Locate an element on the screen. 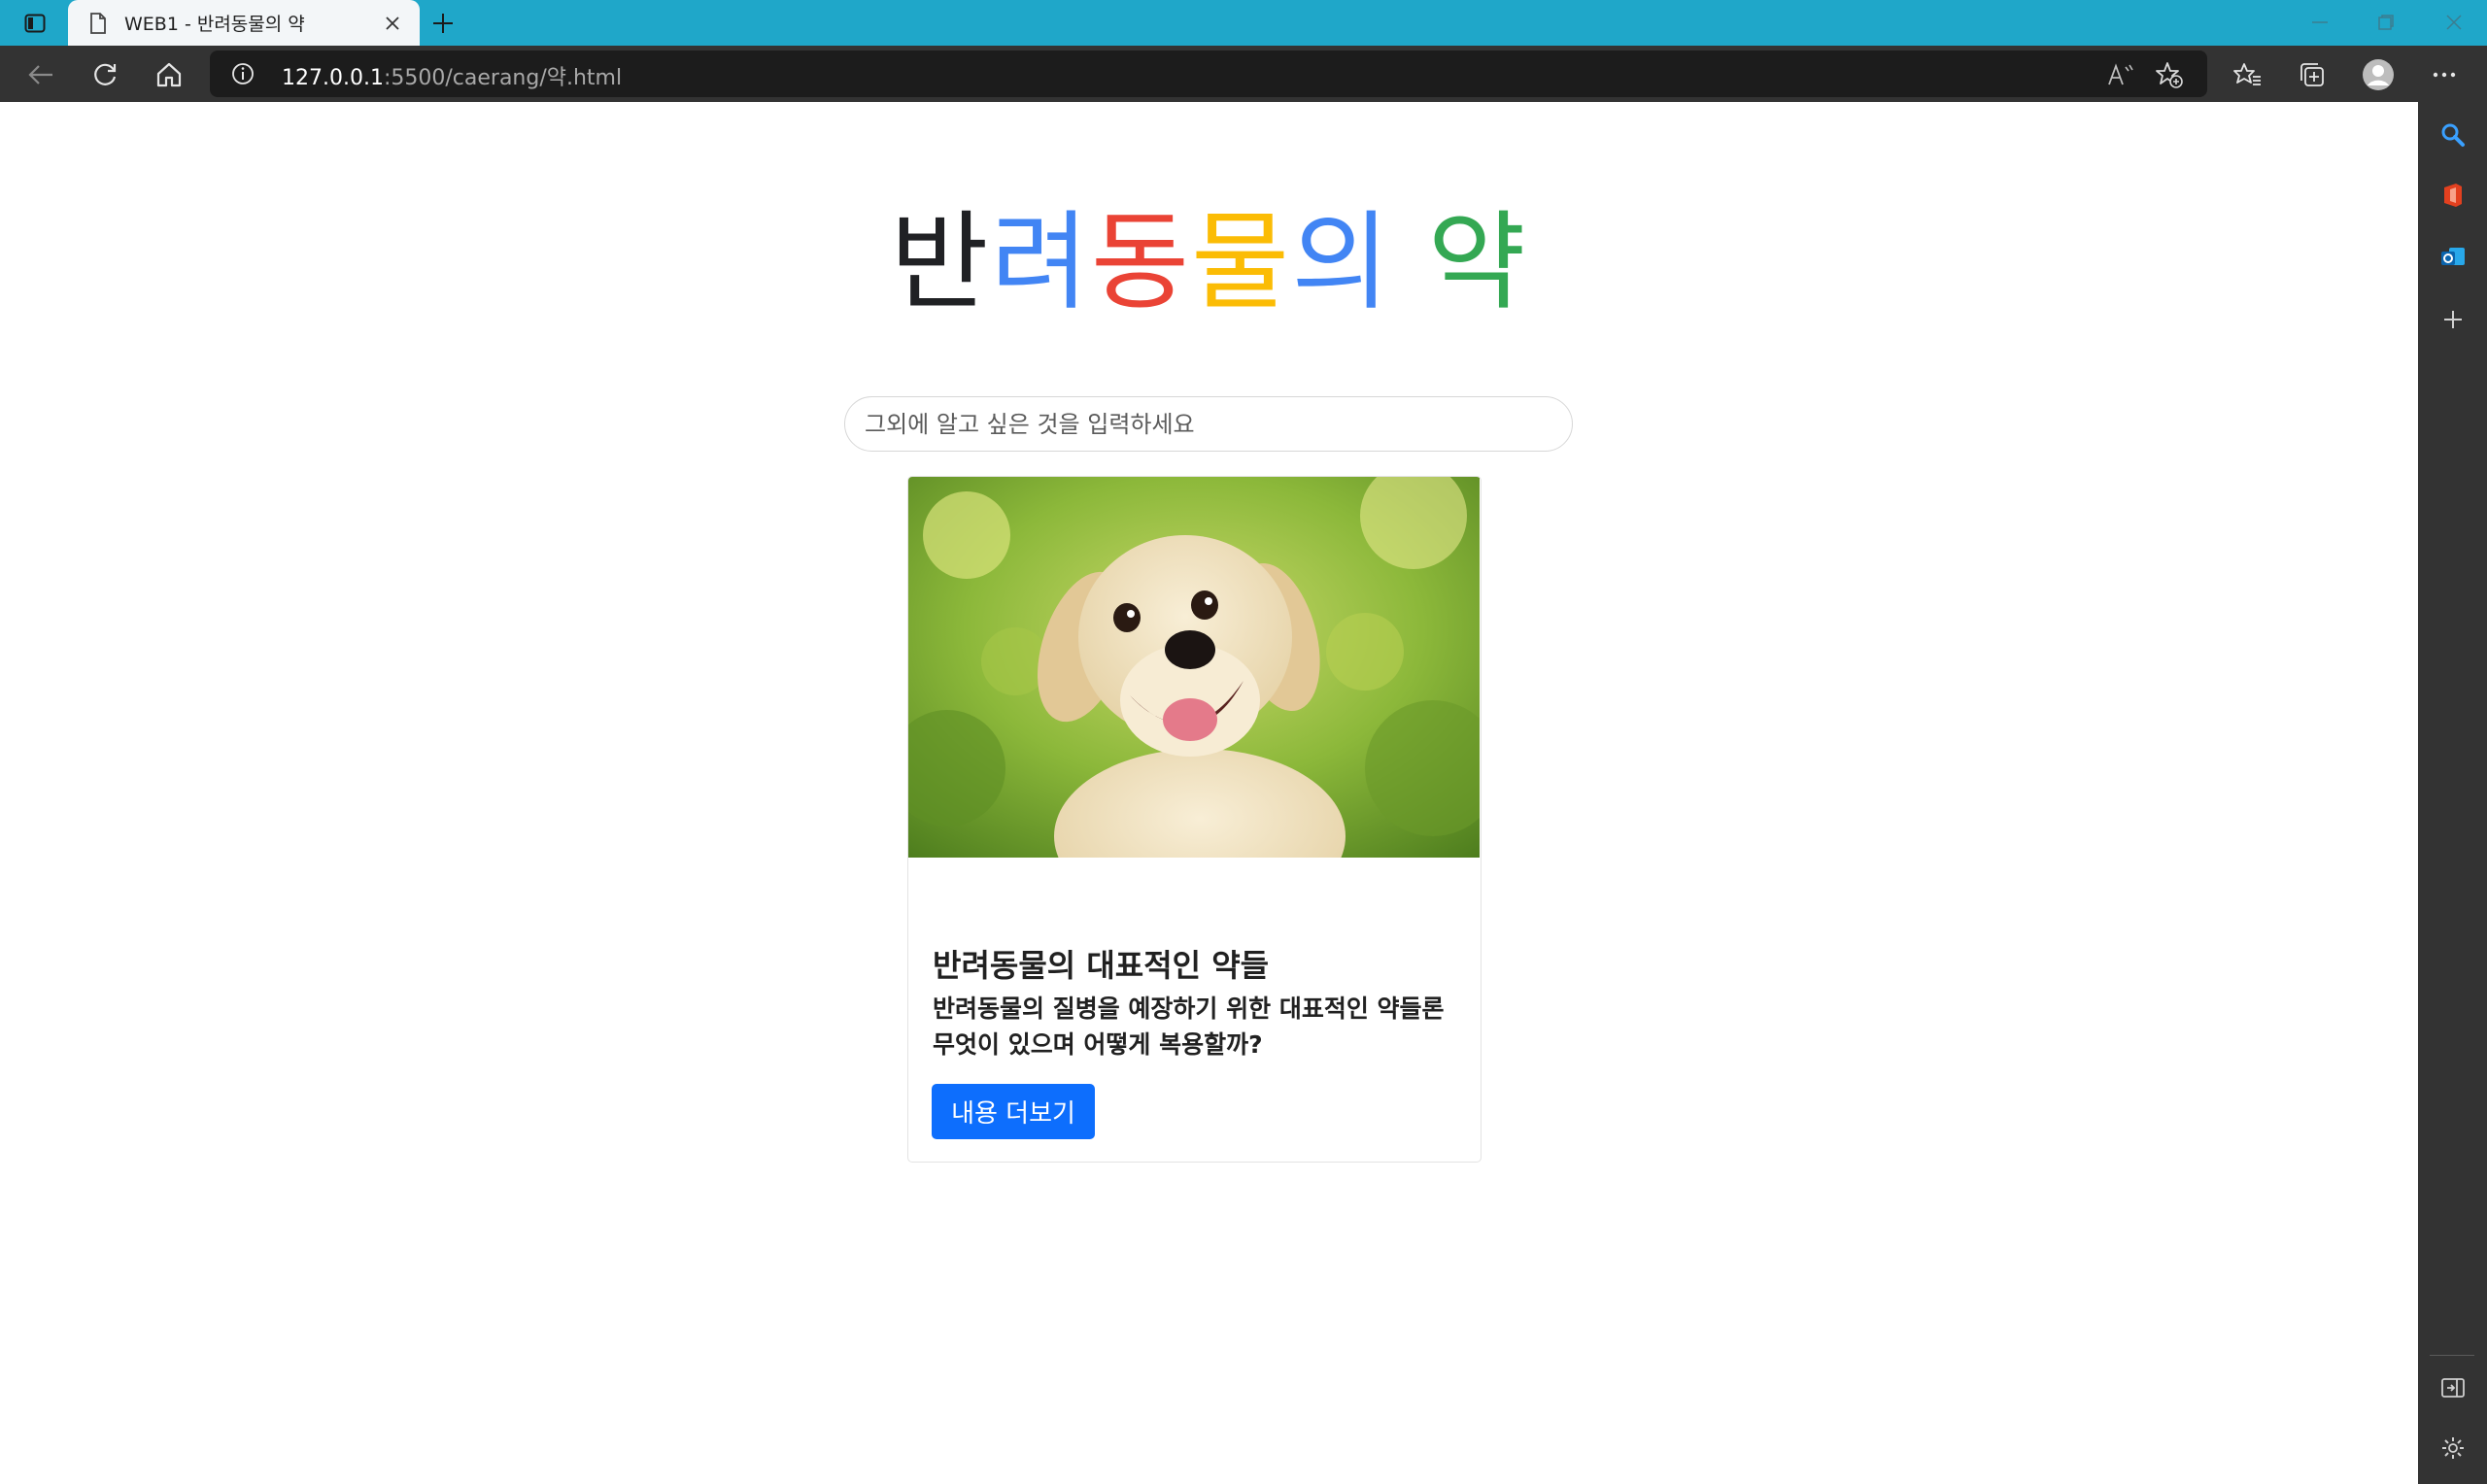  page-title-char: 의 is located at coordinates (1341, 262).